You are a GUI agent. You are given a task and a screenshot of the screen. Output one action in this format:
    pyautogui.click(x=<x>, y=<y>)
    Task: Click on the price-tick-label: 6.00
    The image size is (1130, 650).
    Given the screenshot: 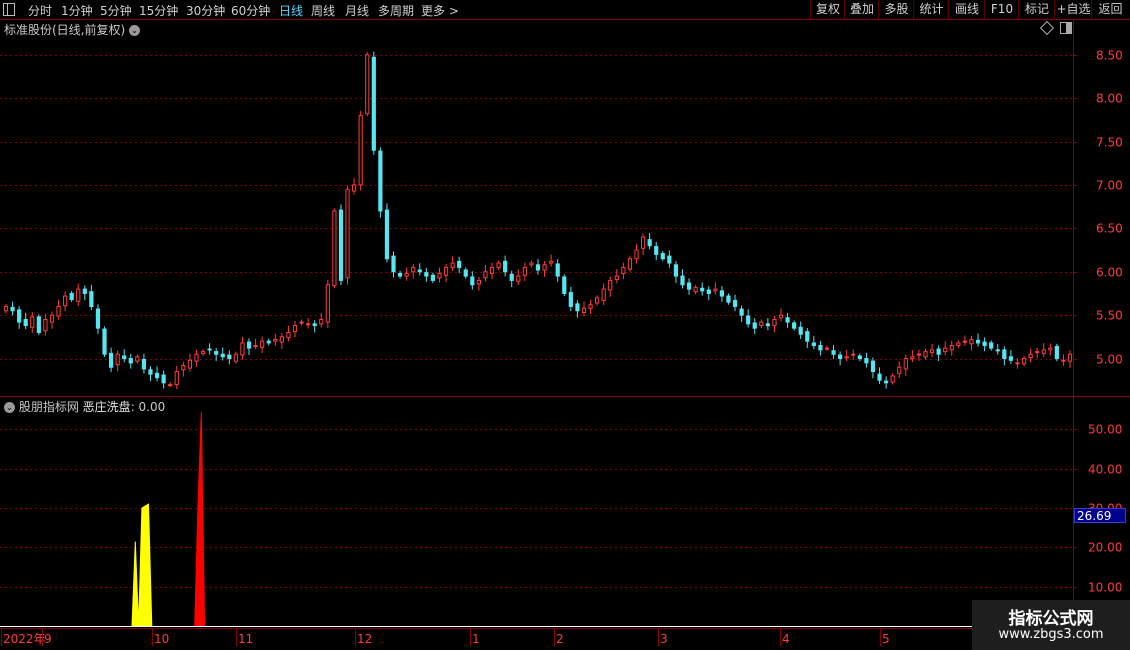 What is the action you would take?
    pyautogui.click(x=1109, y=273)
    